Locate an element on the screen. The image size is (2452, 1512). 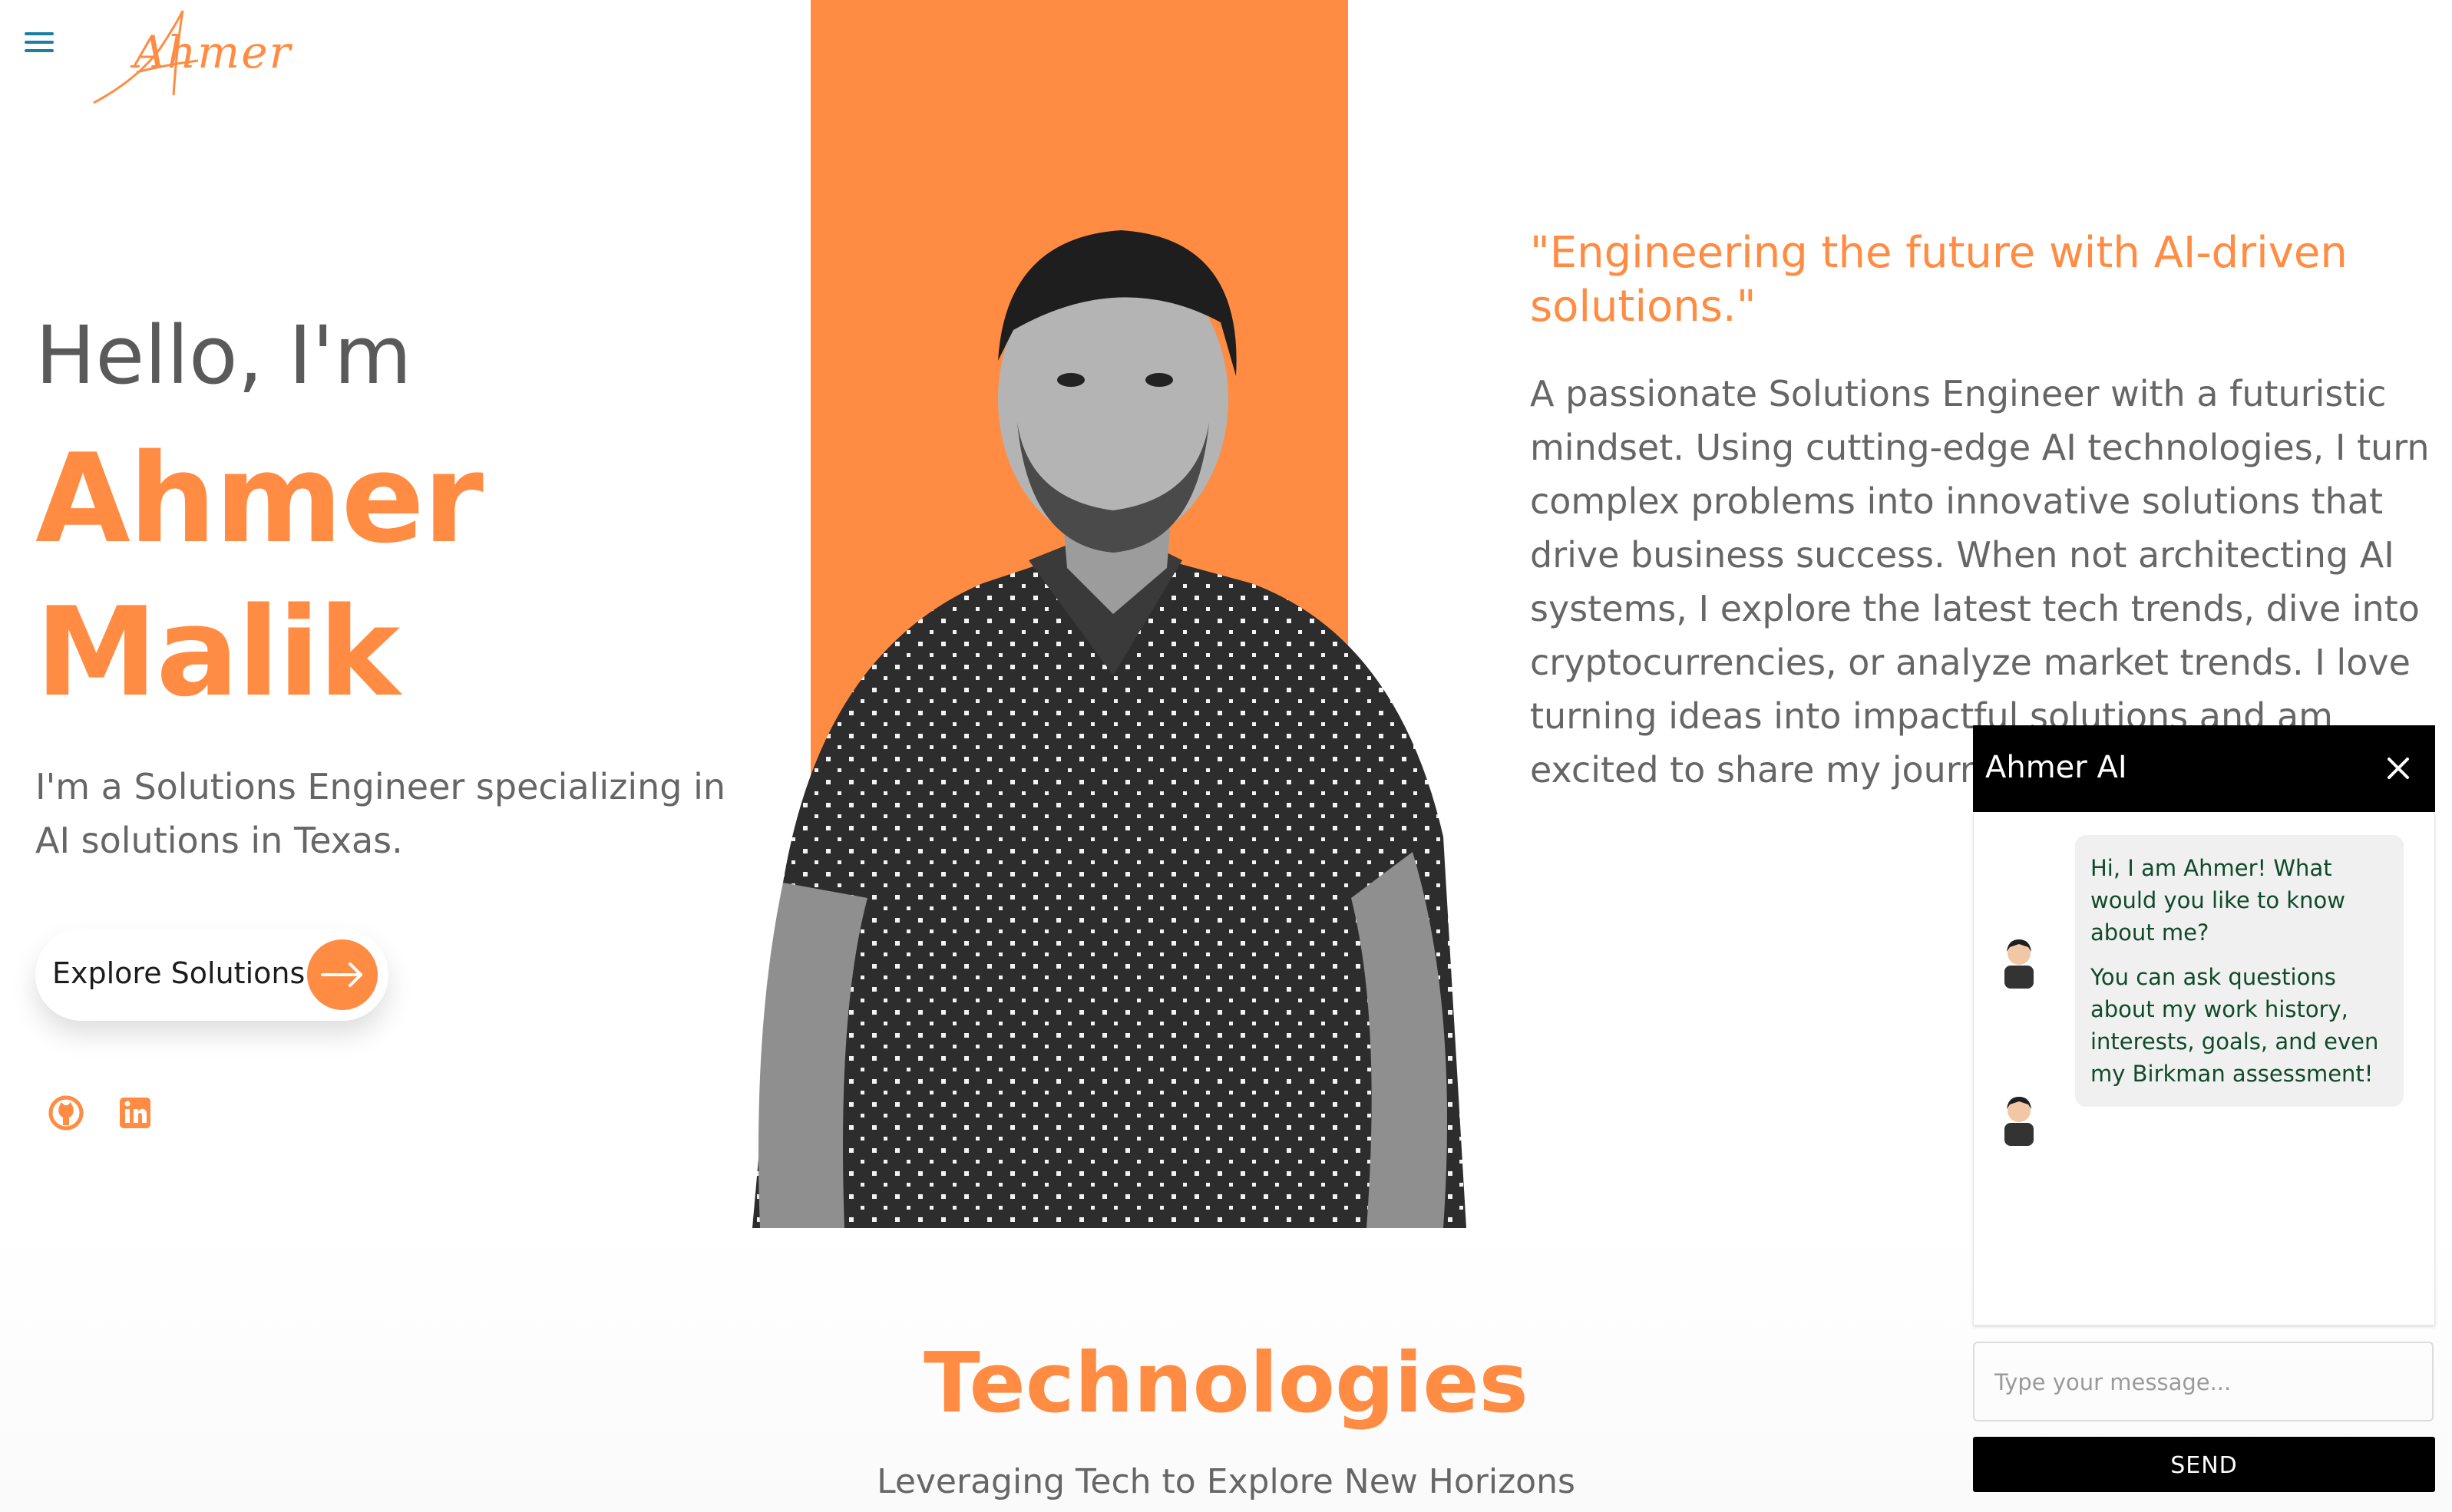
chat-title: Ahmer AI is located at coordinates (2056, 768).